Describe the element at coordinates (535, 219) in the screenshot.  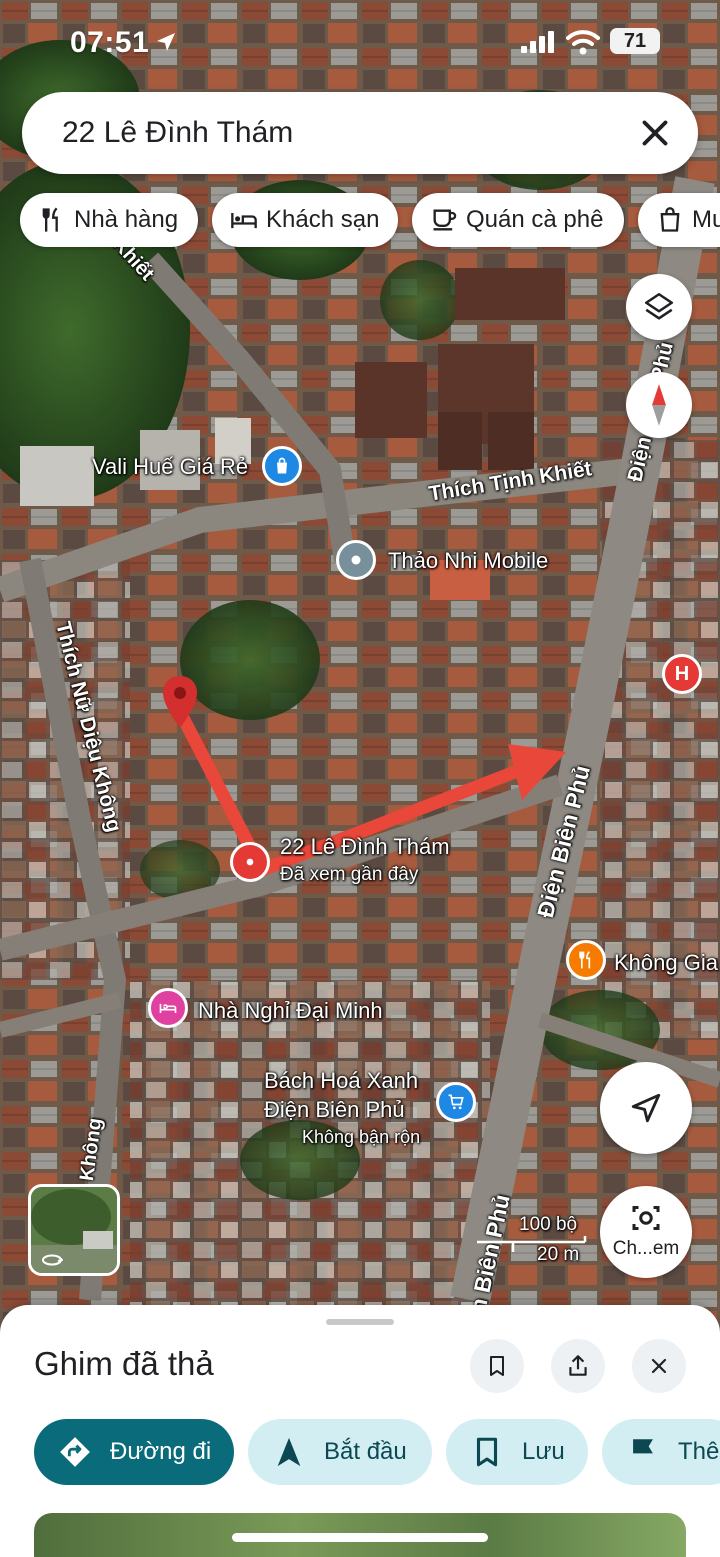
I see `chip-label: Quán cà phê` at that location.